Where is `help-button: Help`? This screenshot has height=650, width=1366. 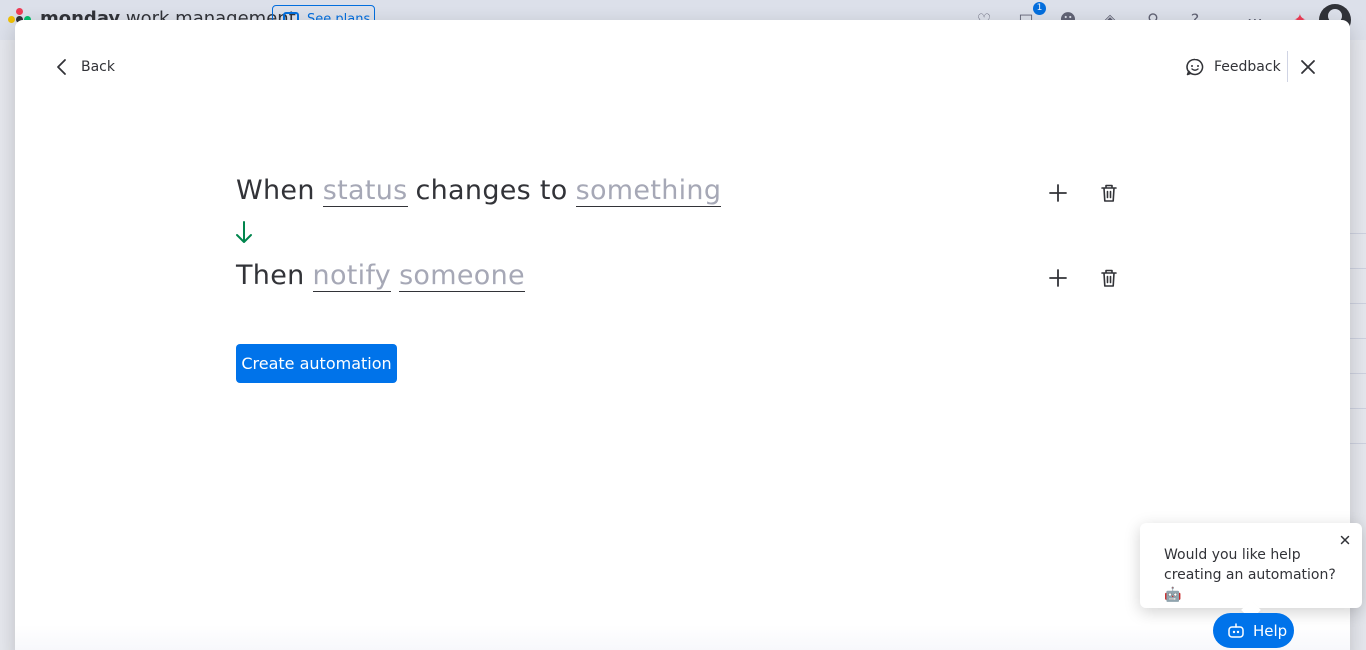
help-button: Help is located at coordinates (1253, 630).